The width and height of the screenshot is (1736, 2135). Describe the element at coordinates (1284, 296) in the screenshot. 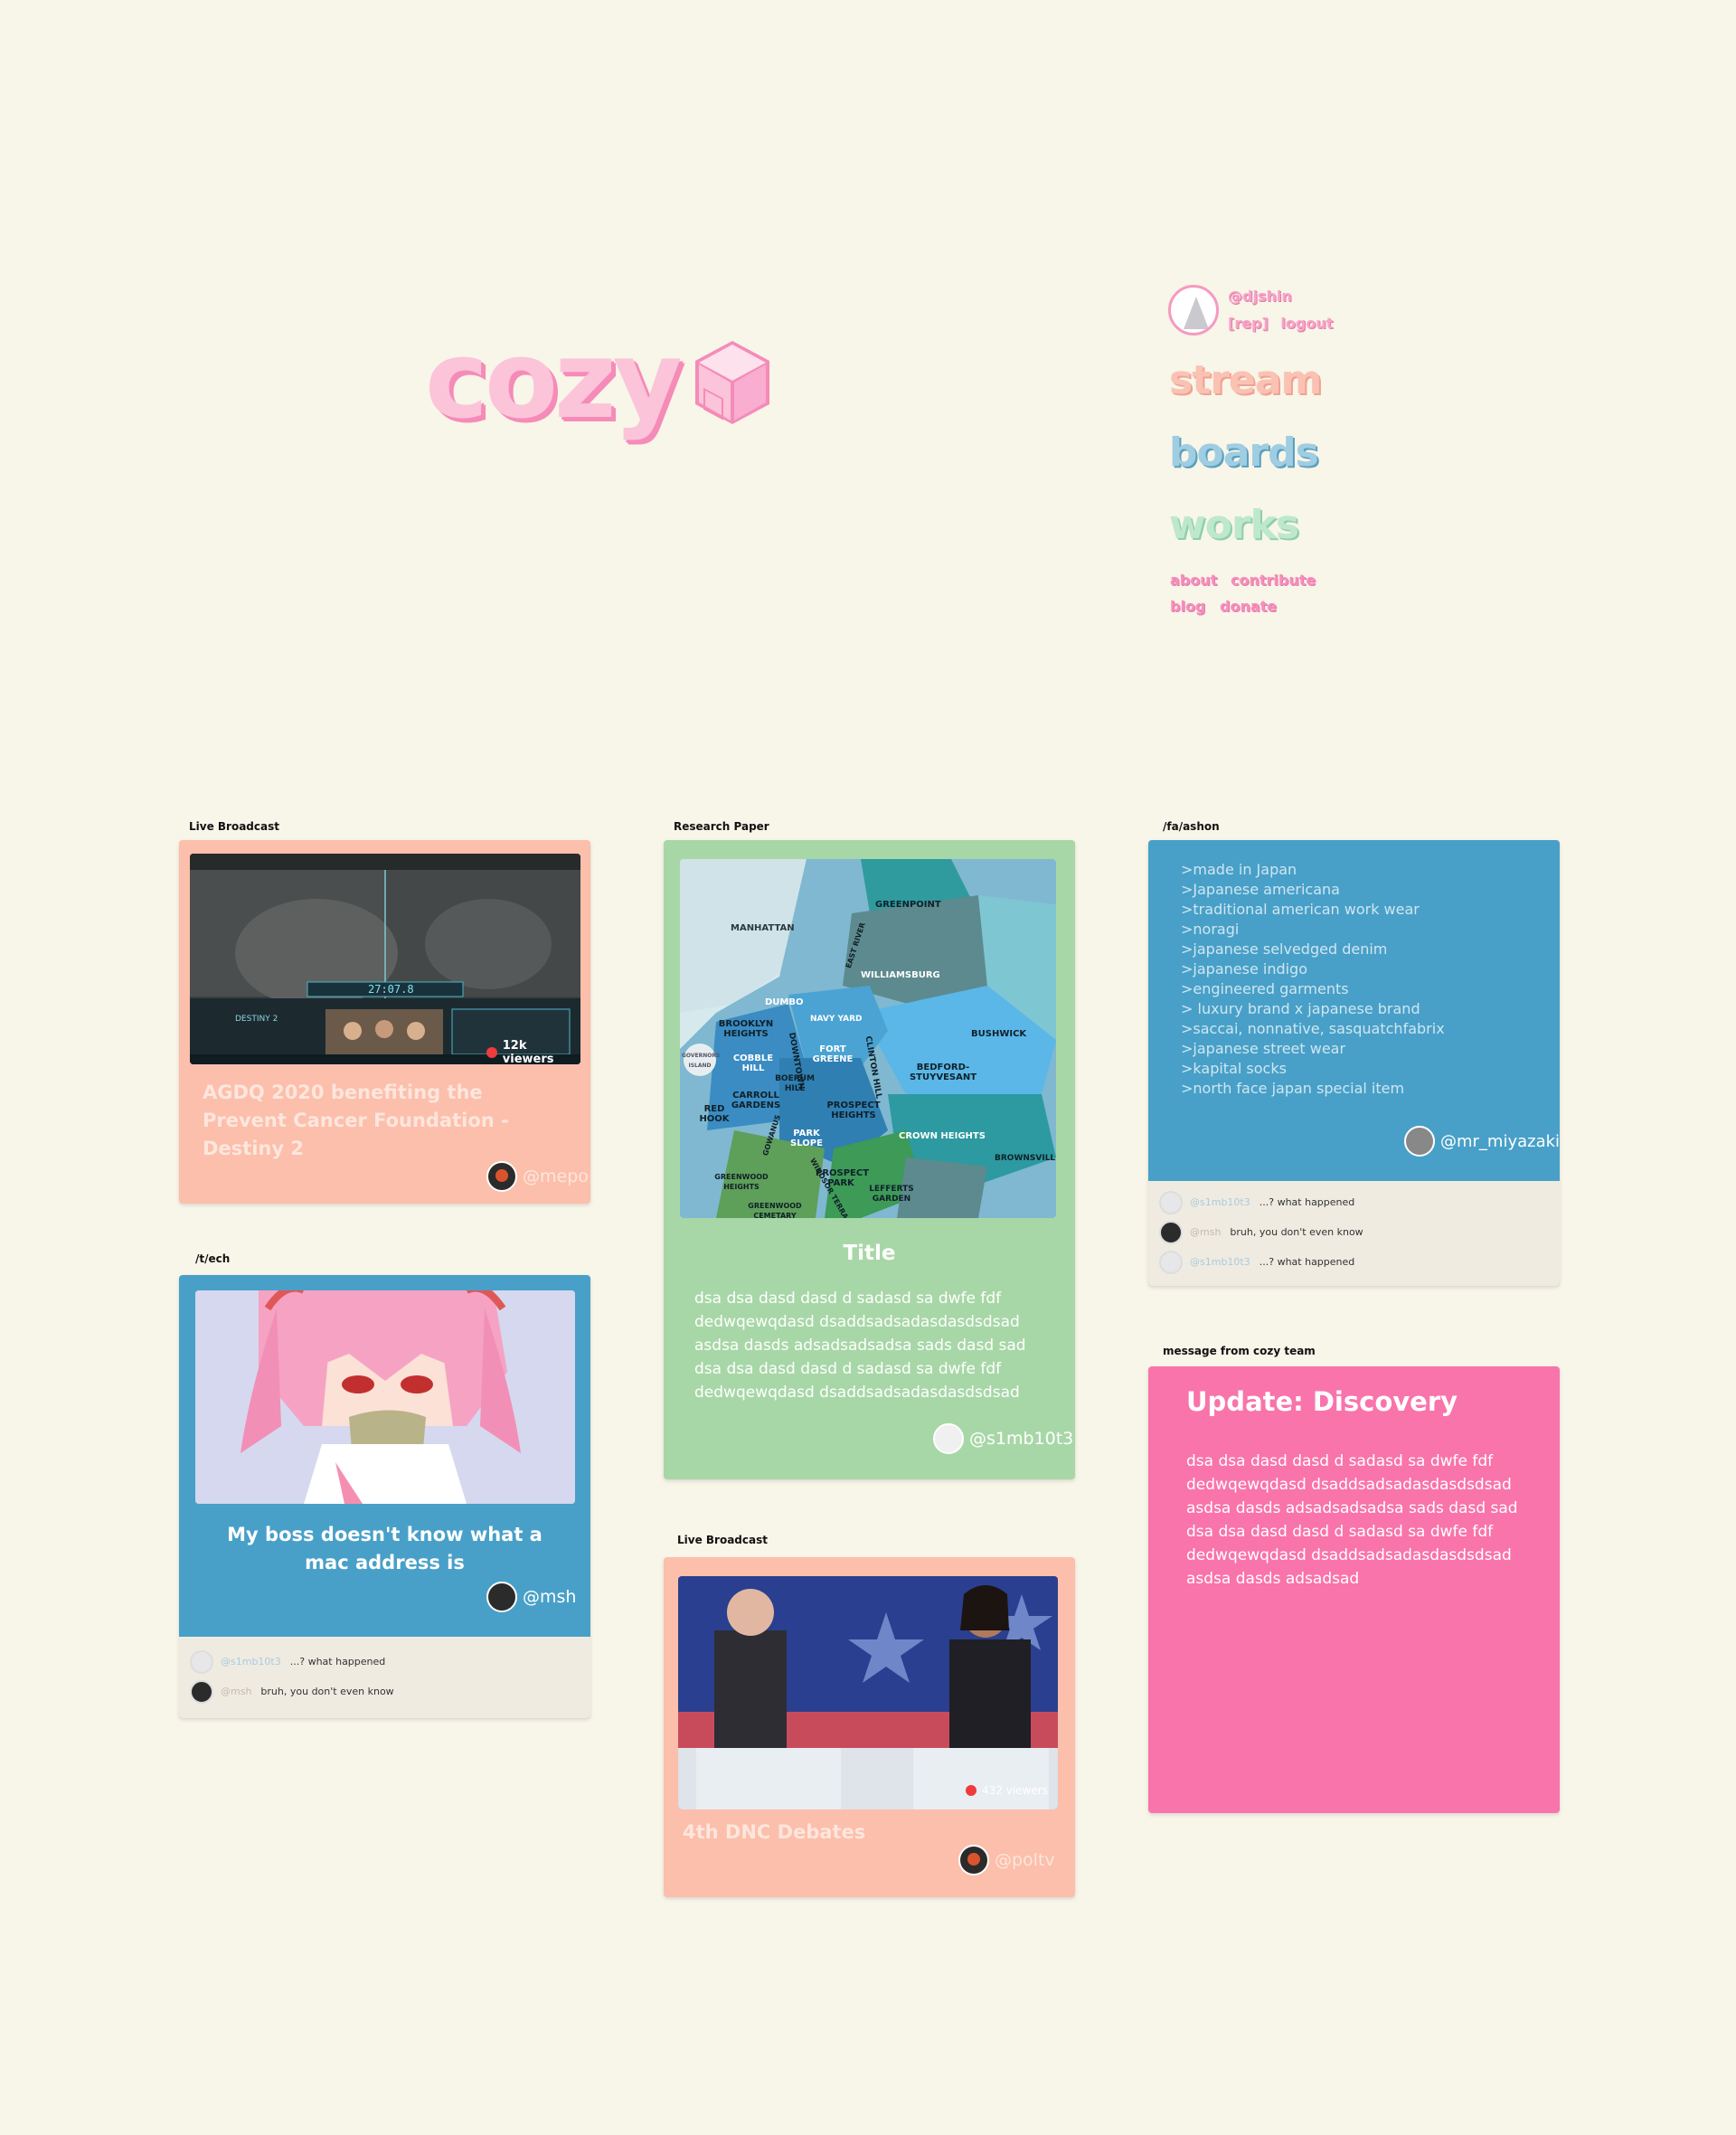

I see `user-handle: @djshin` at that location.